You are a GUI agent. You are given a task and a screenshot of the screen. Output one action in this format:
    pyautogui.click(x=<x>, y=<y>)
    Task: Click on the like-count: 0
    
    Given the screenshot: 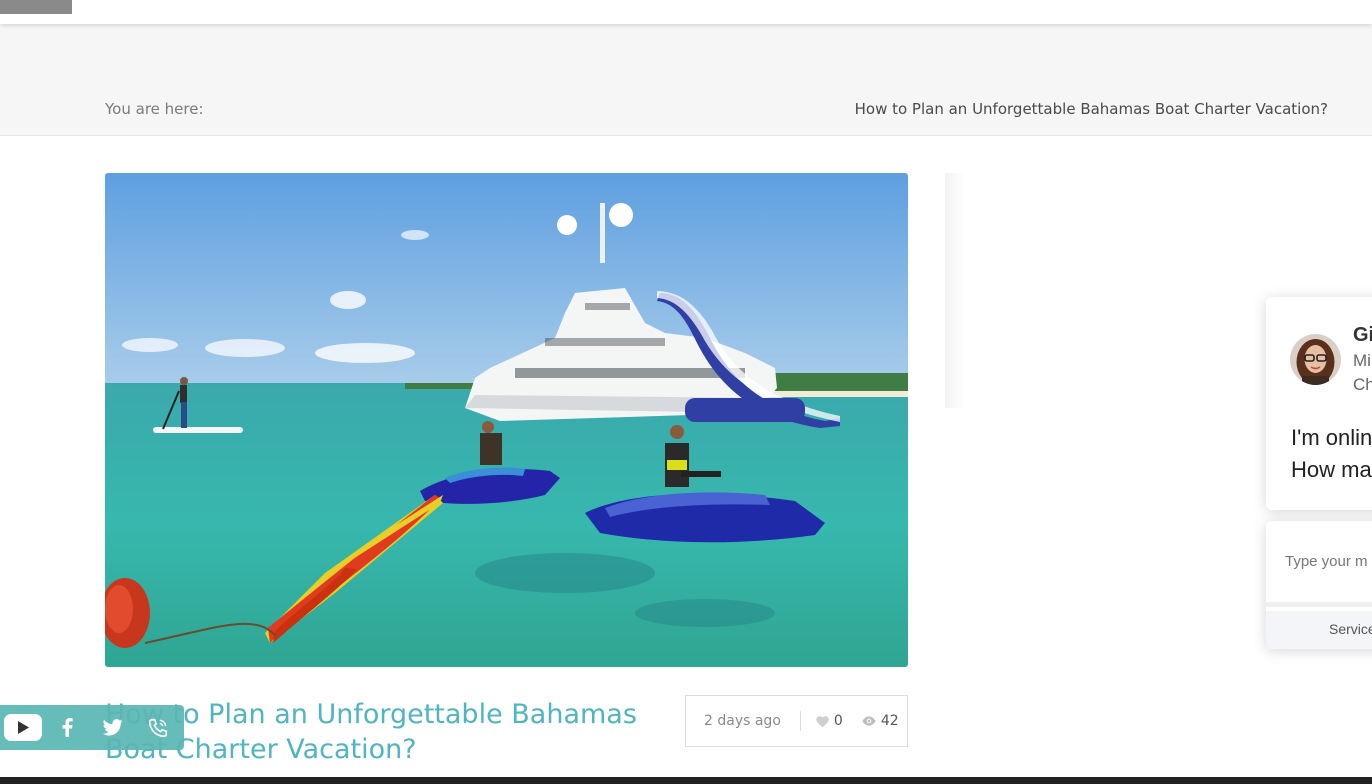 What is the action you would take?
    pyautogui.click(x=838, y=721)
    